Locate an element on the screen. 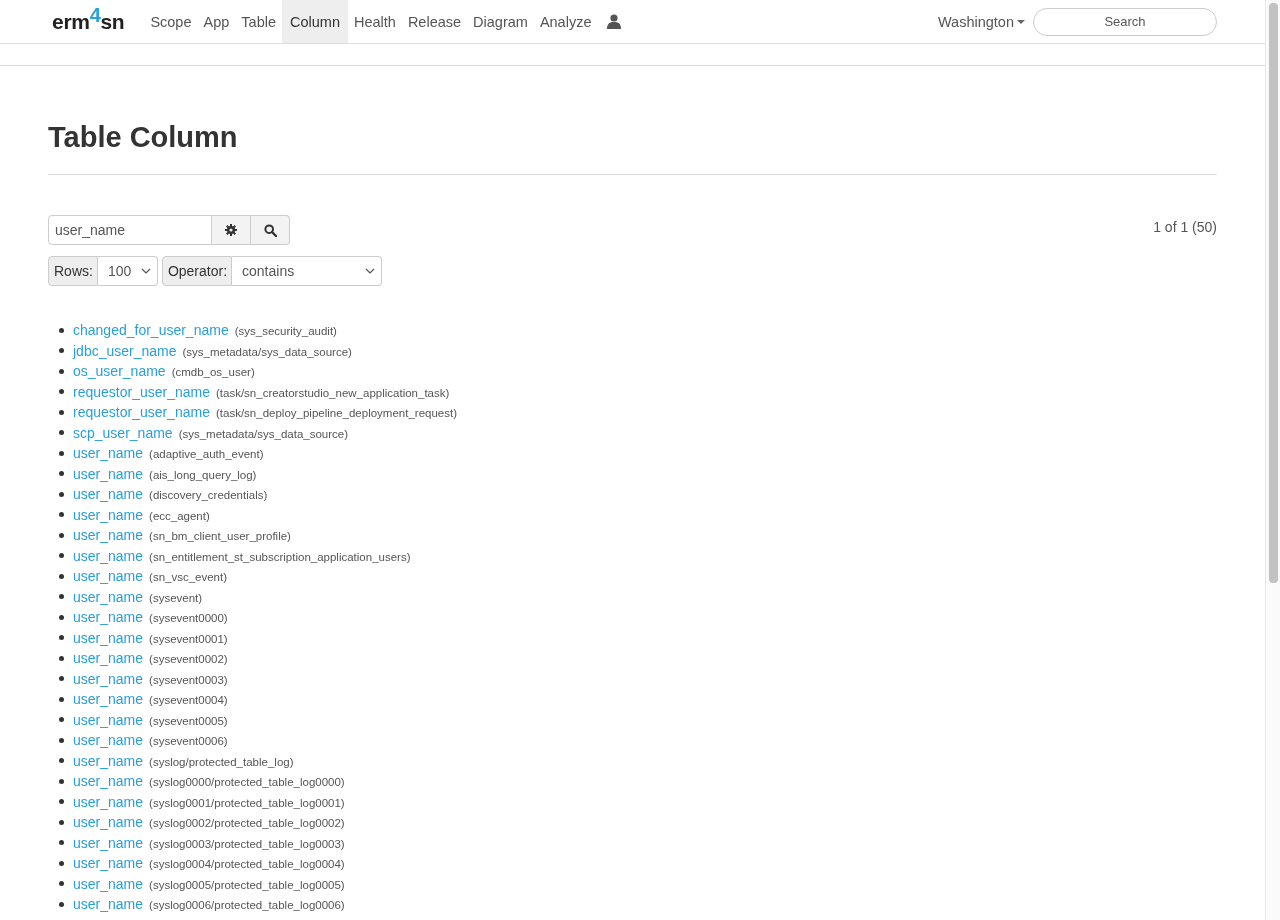 Image resolution: width=1280 pixels, height=920 pixels. nav-tab: Diagram is located at coordinates (500, 21).